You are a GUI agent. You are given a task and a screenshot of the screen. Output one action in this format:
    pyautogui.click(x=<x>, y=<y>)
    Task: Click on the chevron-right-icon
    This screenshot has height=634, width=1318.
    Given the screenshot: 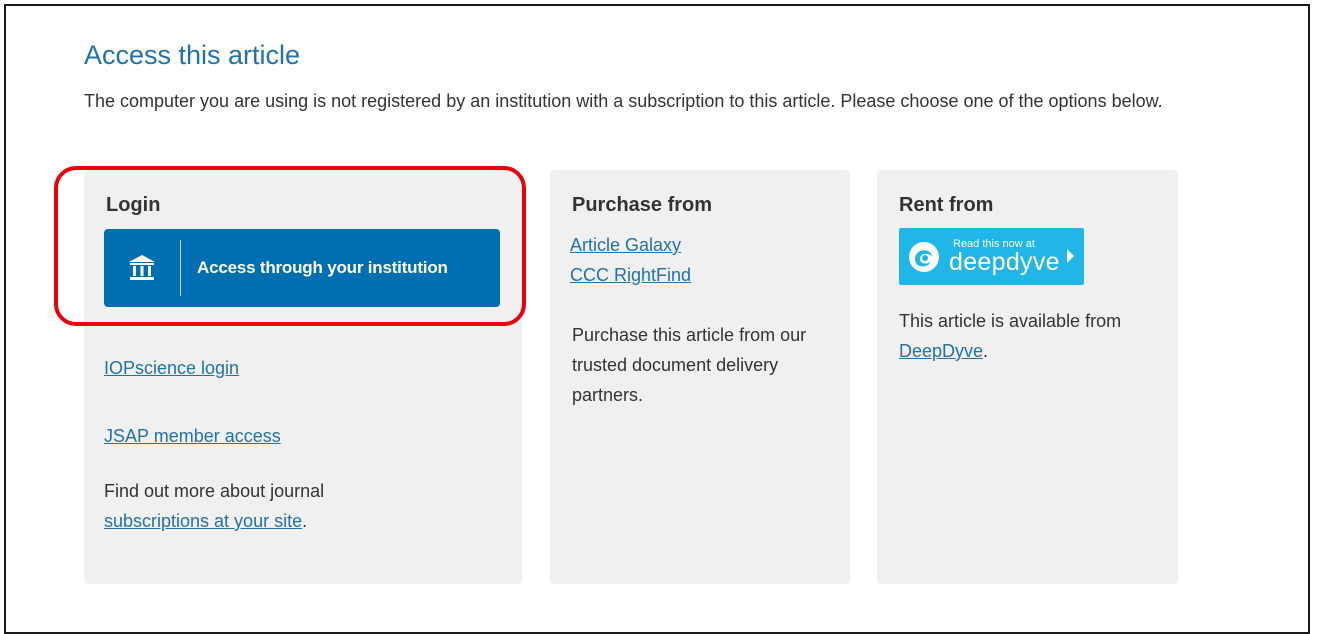 What is the action you would take?
    pyautogui.click(x=1070, y=256)
    